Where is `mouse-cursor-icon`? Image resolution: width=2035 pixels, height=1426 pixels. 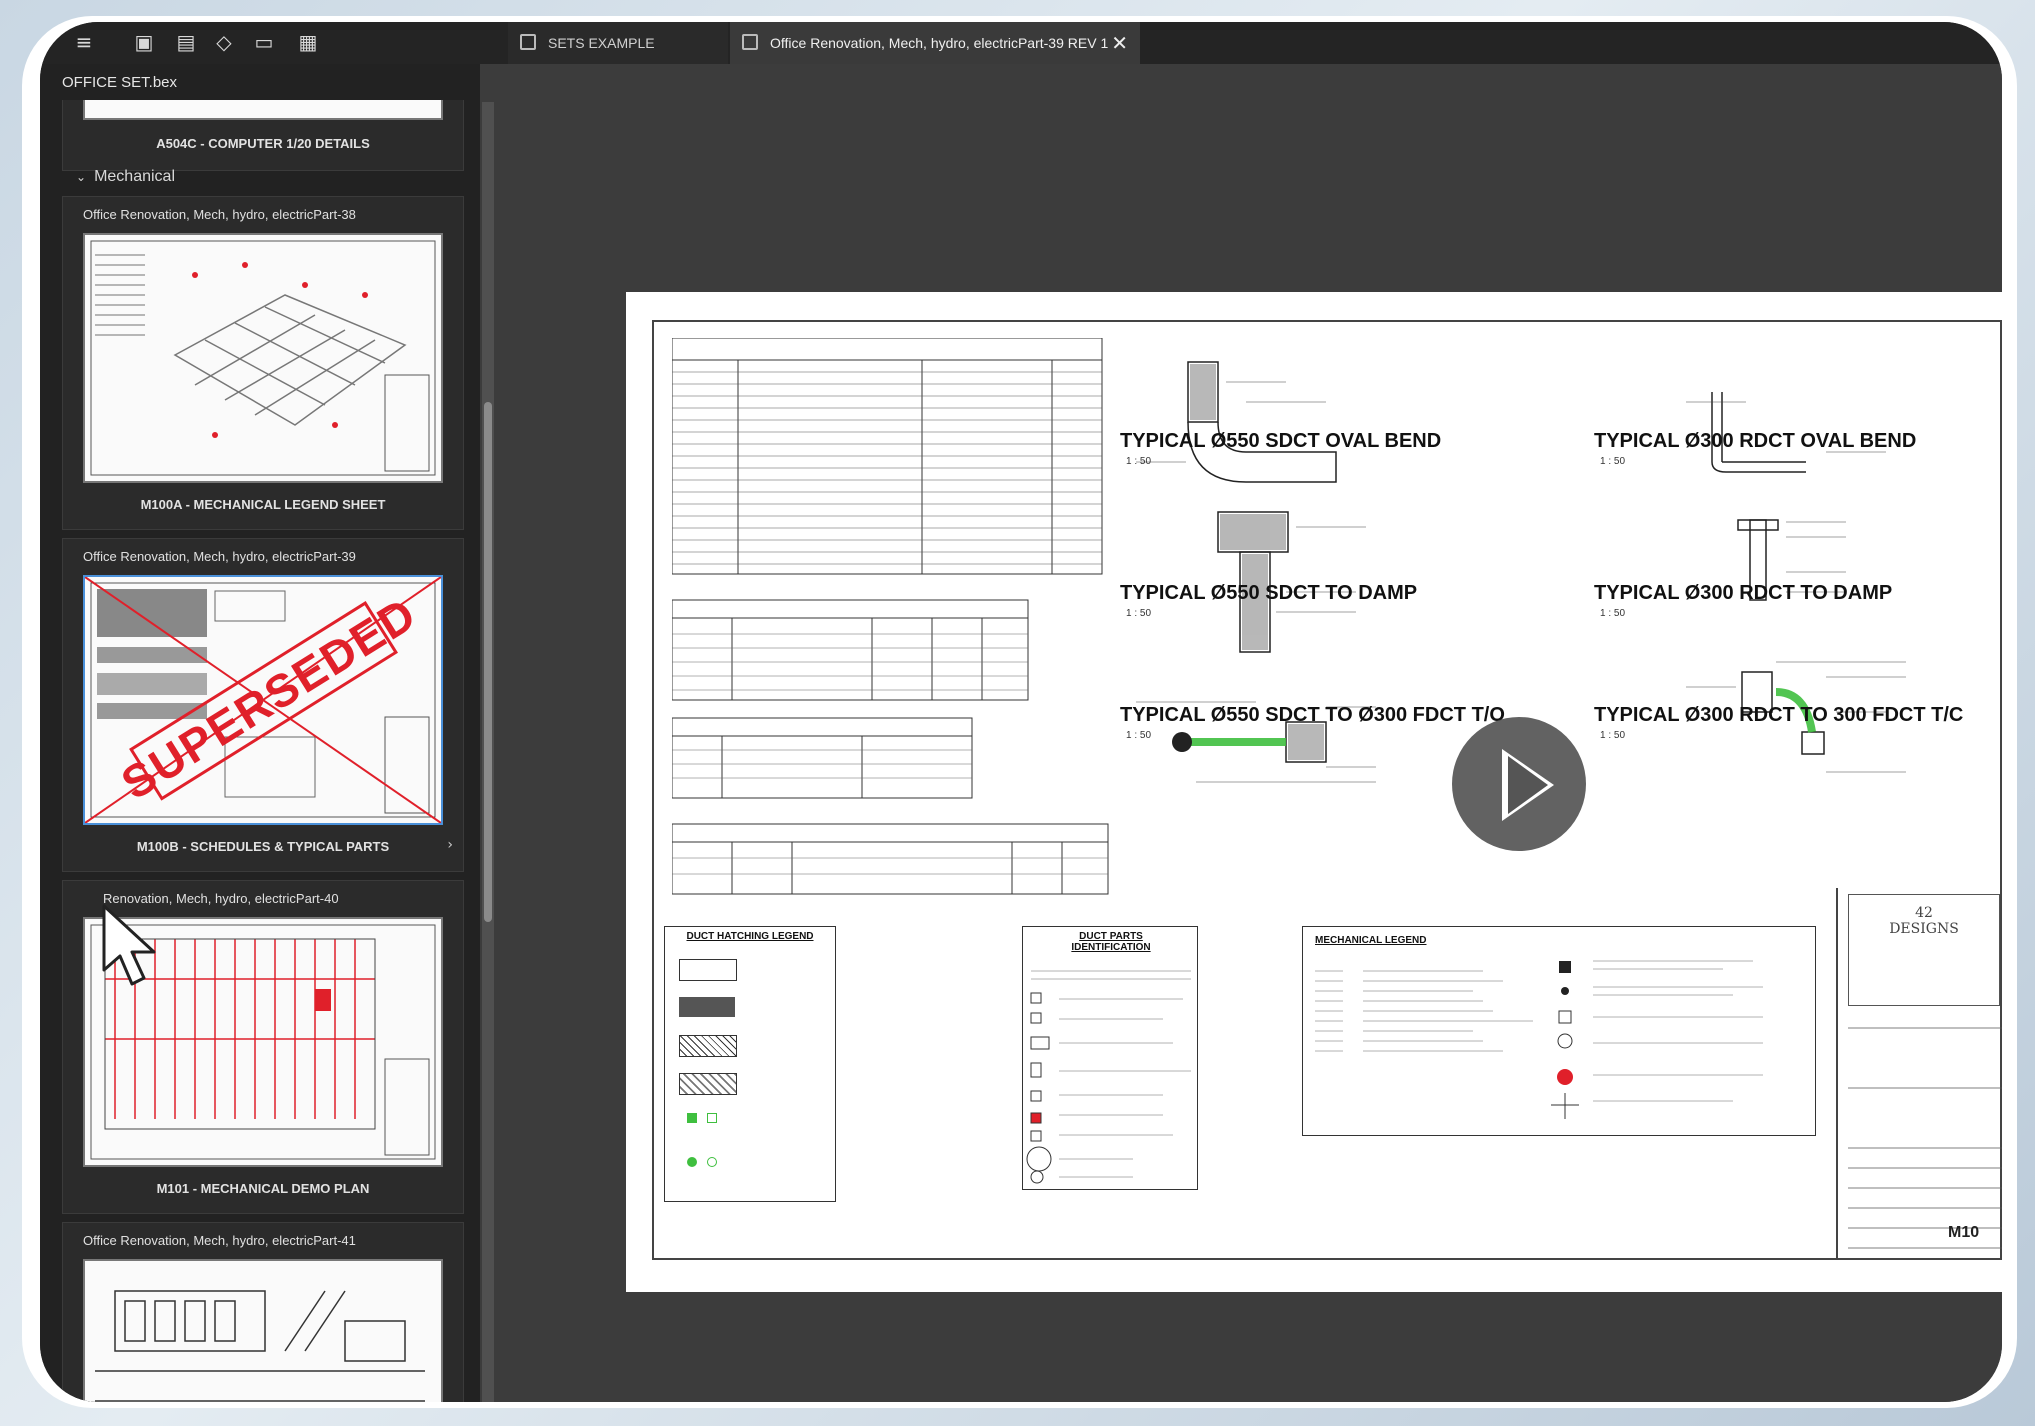
mouse-cursor-icon is located at coordinates (130, 948).